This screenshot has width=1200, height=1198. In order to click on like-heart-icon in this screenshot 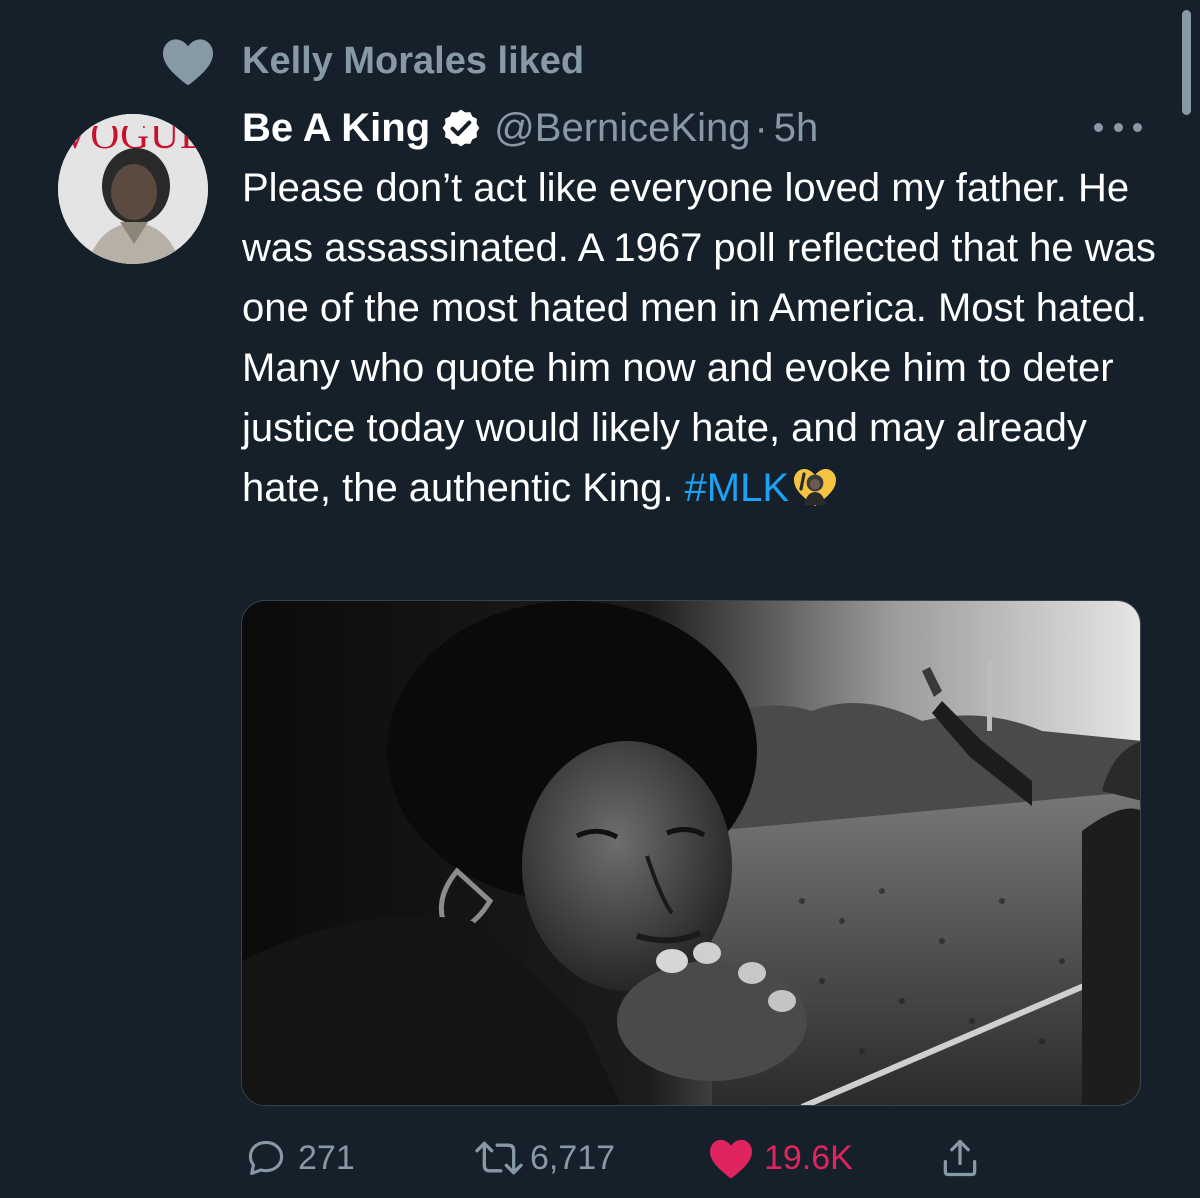, I will do `click(731, 1159)`.